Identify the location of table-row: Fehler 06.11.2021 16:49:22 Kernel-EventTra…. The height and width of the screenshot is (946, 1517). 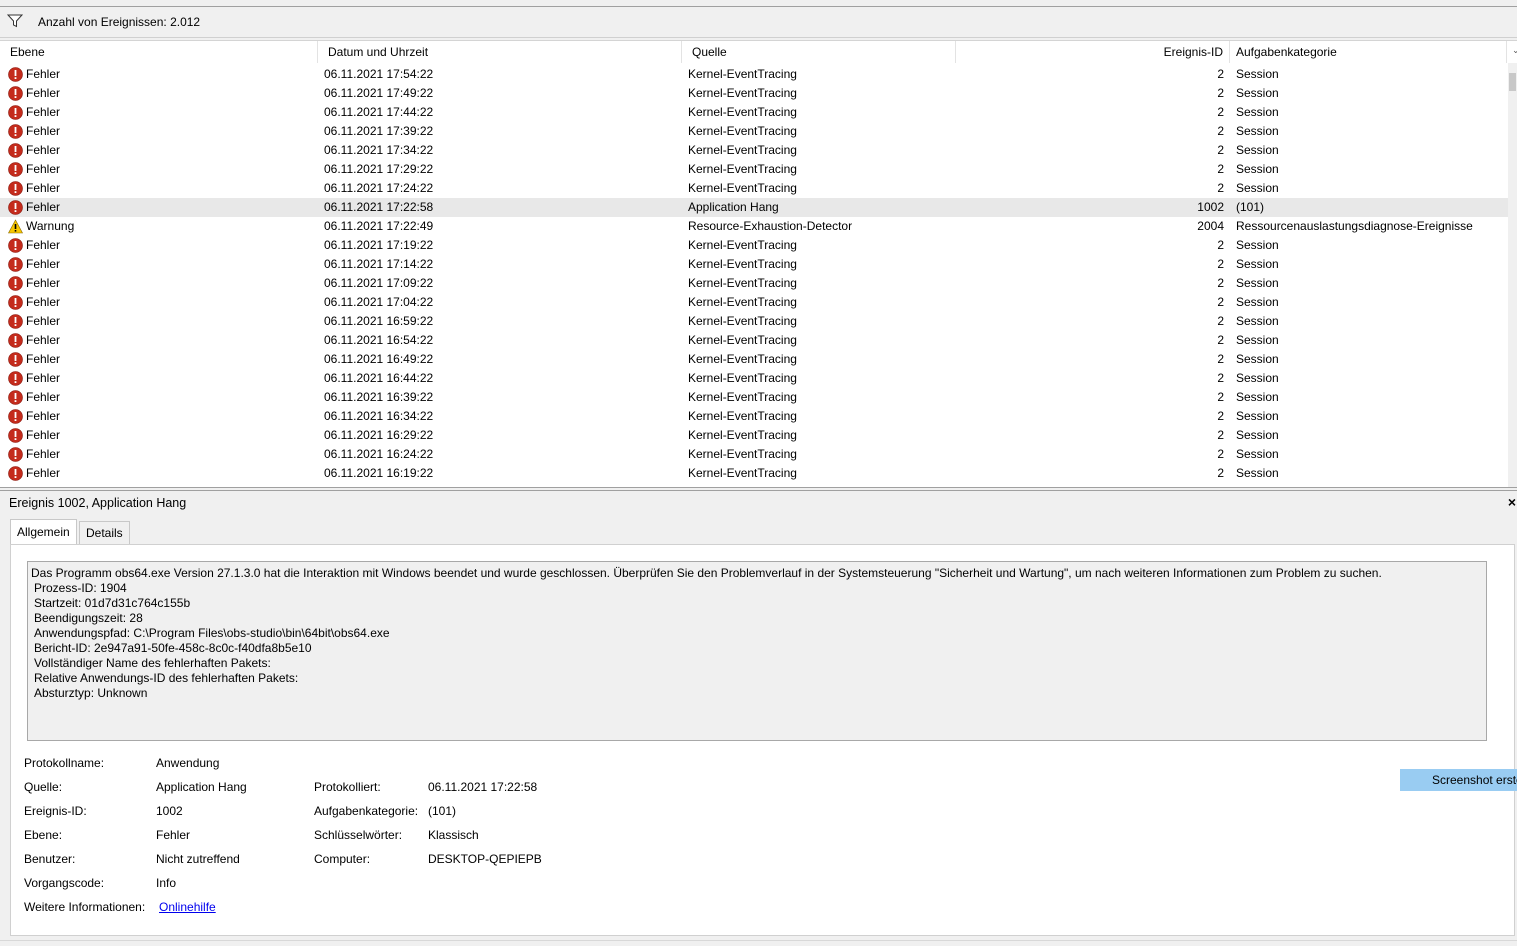
(754, 359).